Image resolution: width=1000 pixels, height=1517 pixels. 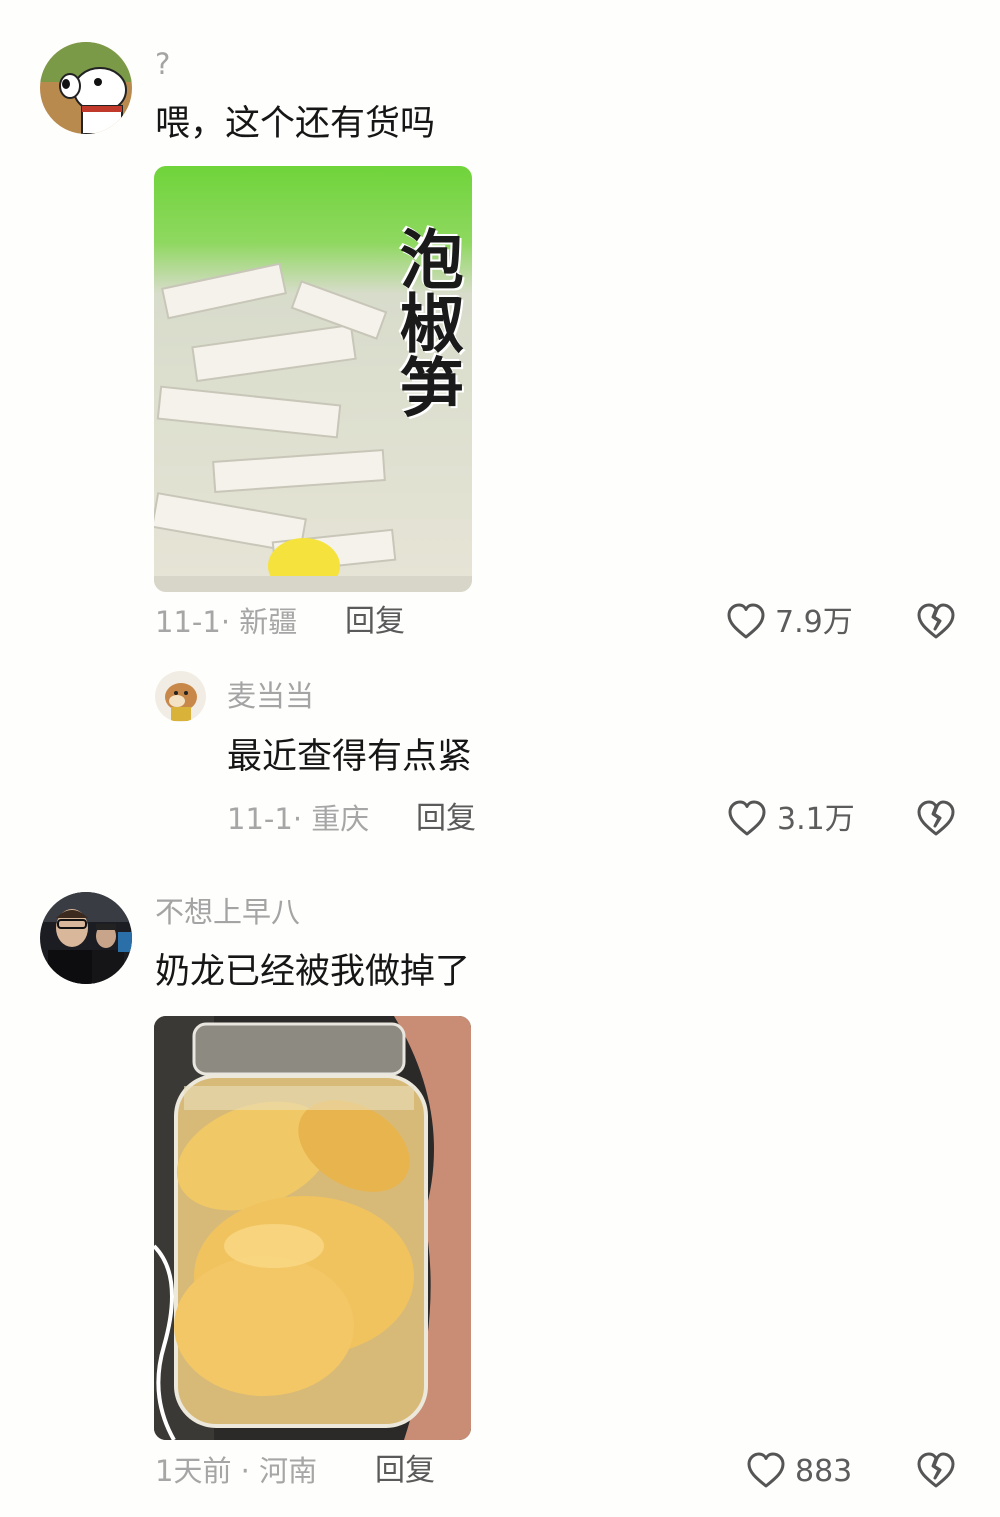 What do you see at coordinates (188, 622) in the screenshot?
I see `comment-date: 11-1` at bounding box center [188, 622].